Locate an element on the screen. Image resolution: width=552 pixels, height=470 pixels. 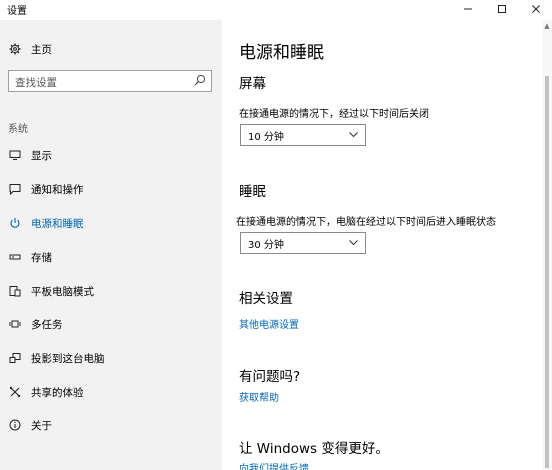
display-icon is located at coordinates (15, 155).